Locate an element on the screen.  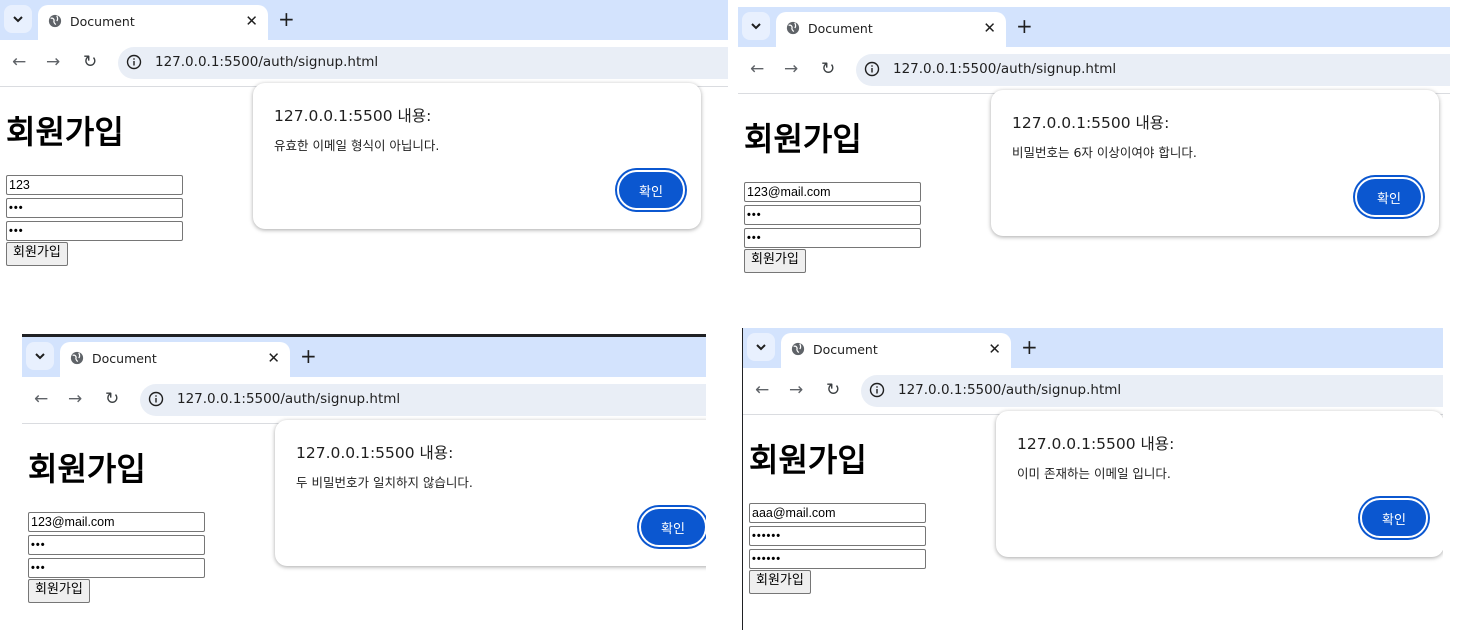
alert-dialog: 127.0.0.1:5500 내용: 유효한 이메일 형식이 아닙니다. 확인 is located at coordinates (477, 156).